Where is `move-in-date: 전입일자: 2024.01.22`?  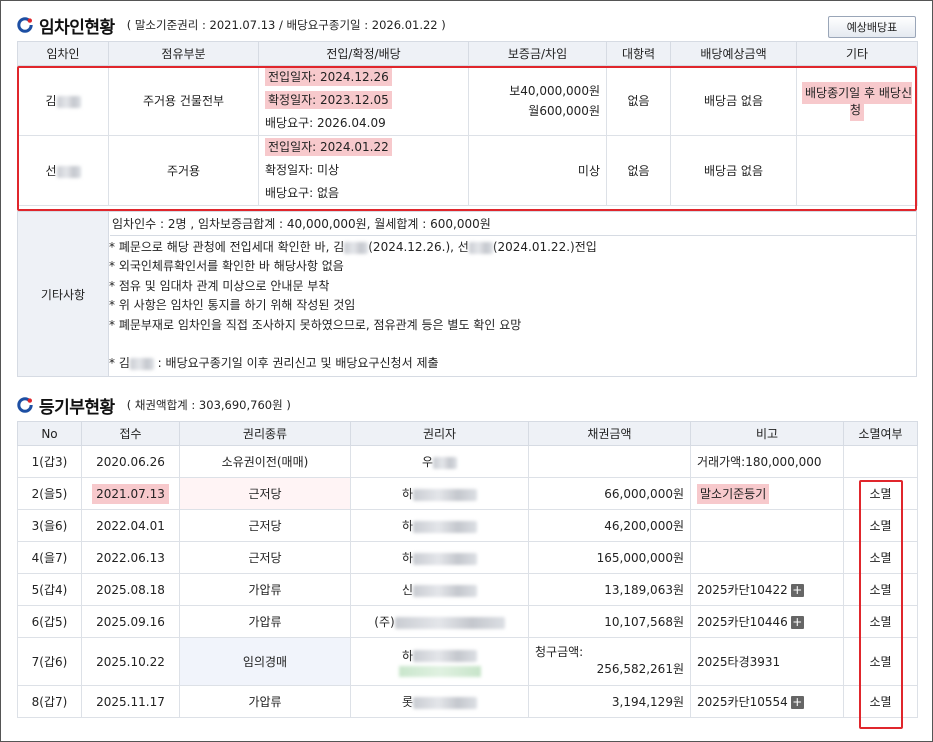
move-in-date: 전입일자: 2024.01.22 is located at coordinates (328, 147).